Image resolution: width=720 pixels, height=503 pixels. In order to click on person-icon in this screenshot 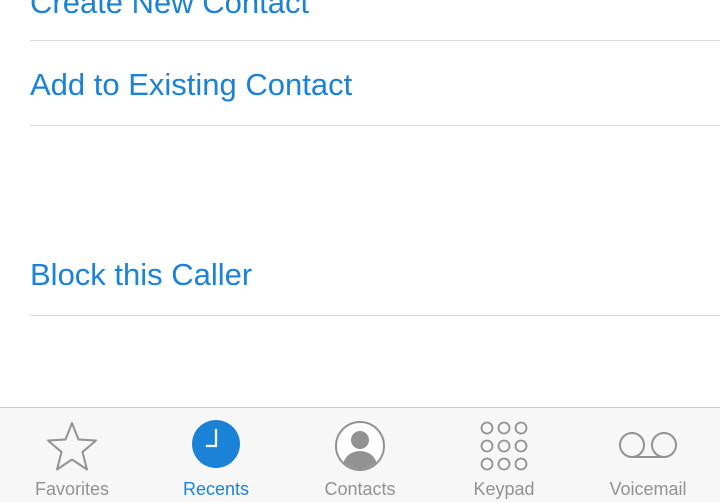, I will do `click(360, 446)`.